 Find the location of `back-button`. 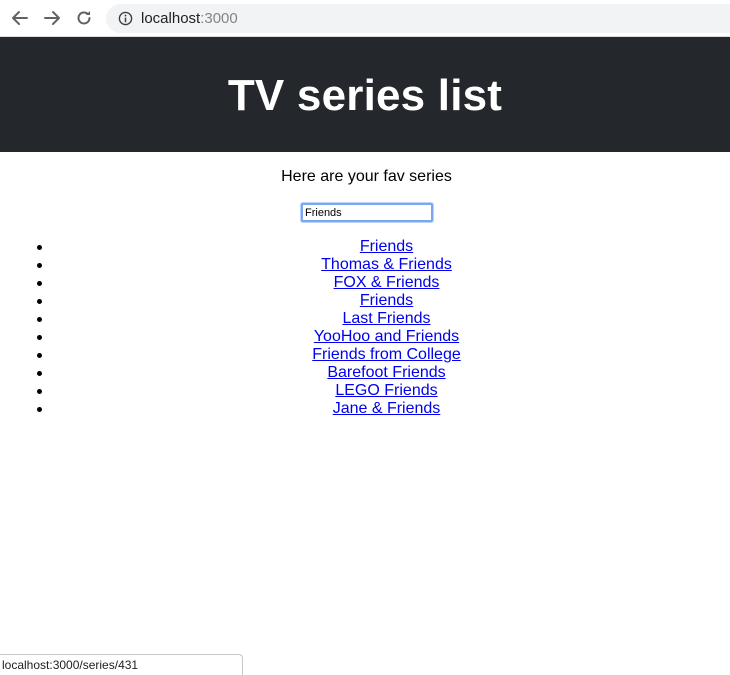

back-button is located at coordinates (20, 18).